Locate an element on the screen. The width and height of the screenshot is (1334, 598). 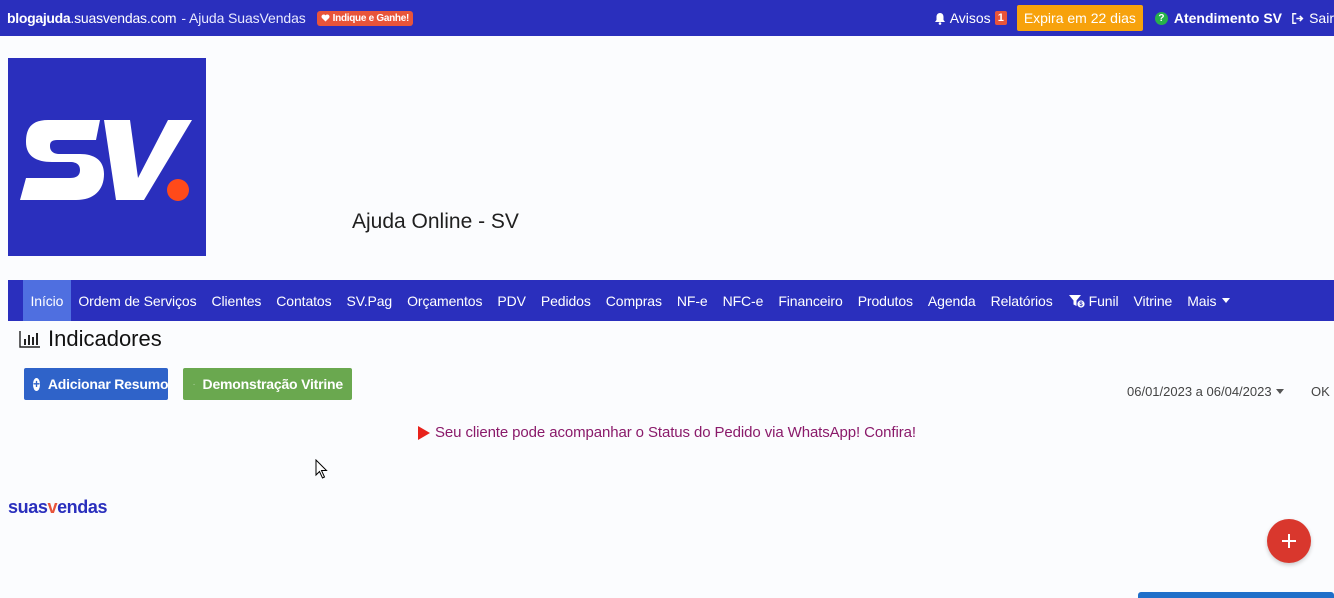
indique-badge: Indique e Ganhe! is located at coordinates (364, 18).